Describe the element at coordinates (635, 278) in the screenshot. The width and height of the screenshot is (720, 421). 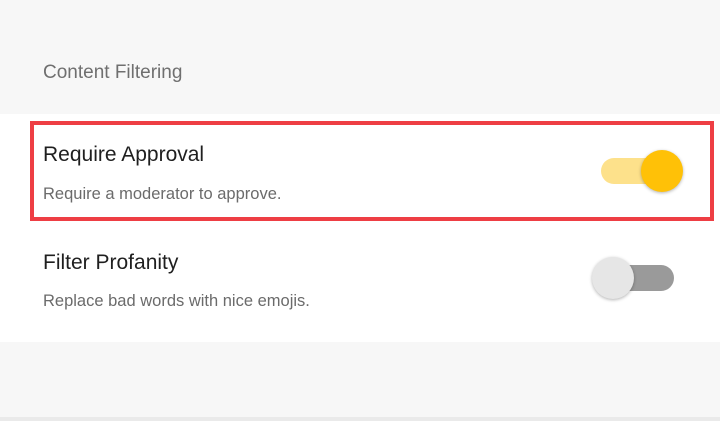
I see `filter-profanity-toggle` at that location.